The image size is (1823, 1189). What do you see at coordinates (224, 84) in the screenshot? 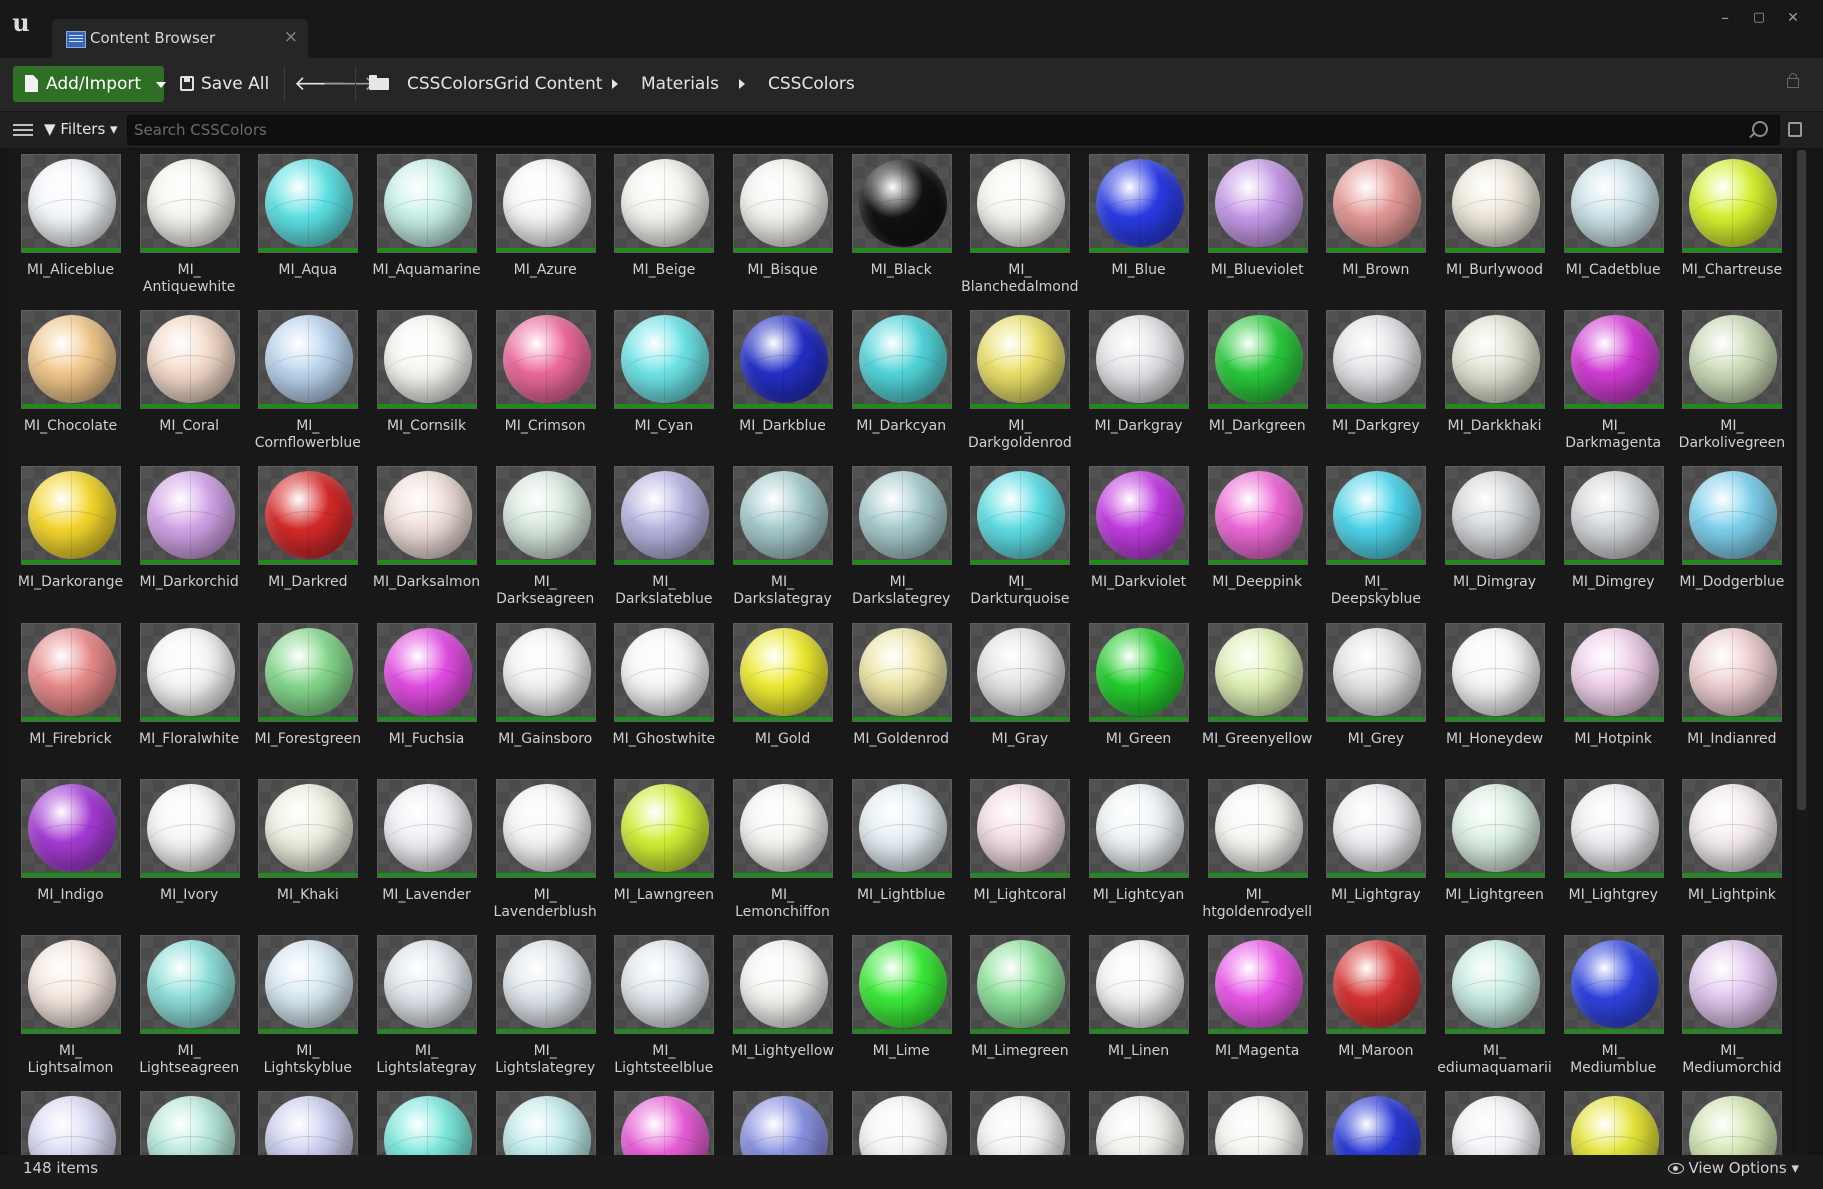
I see `save-all-button: Save All` at bounding box center [224, 84].